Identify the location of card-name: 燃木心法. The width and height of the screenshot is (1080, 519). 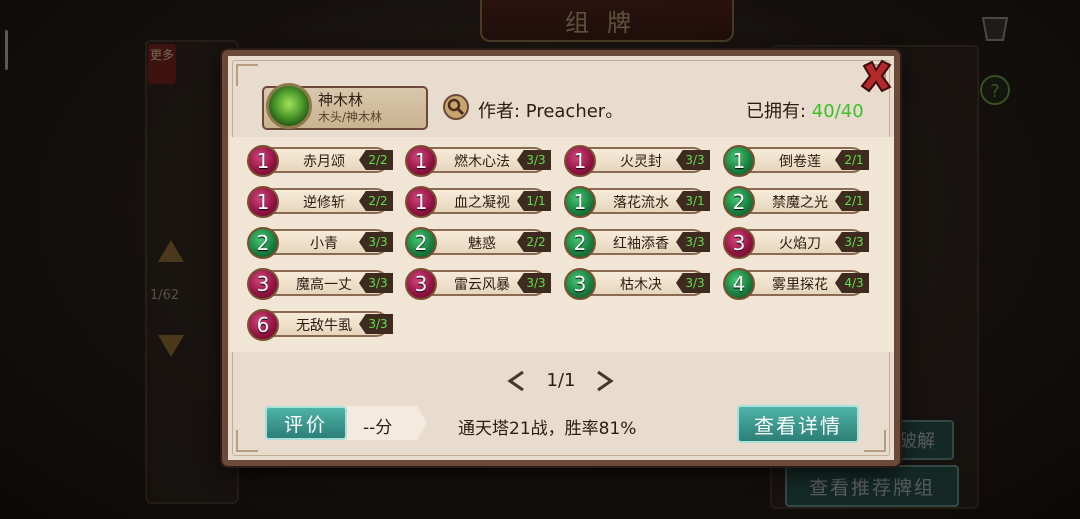
(482, 162).